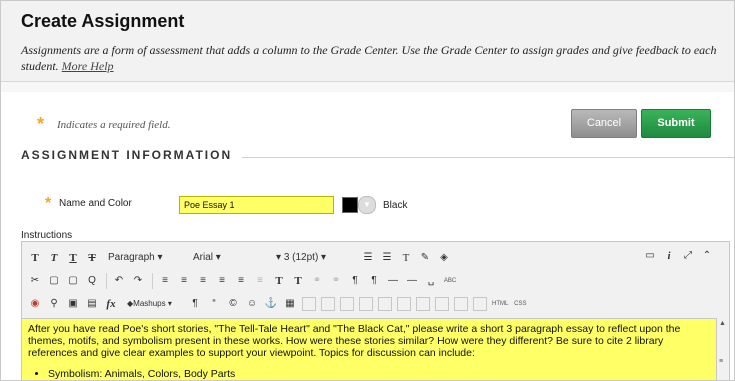  Describe the element at coordinates (450, 281) in the screenshot. I see `spellcheck-icon: ABC` at that location.